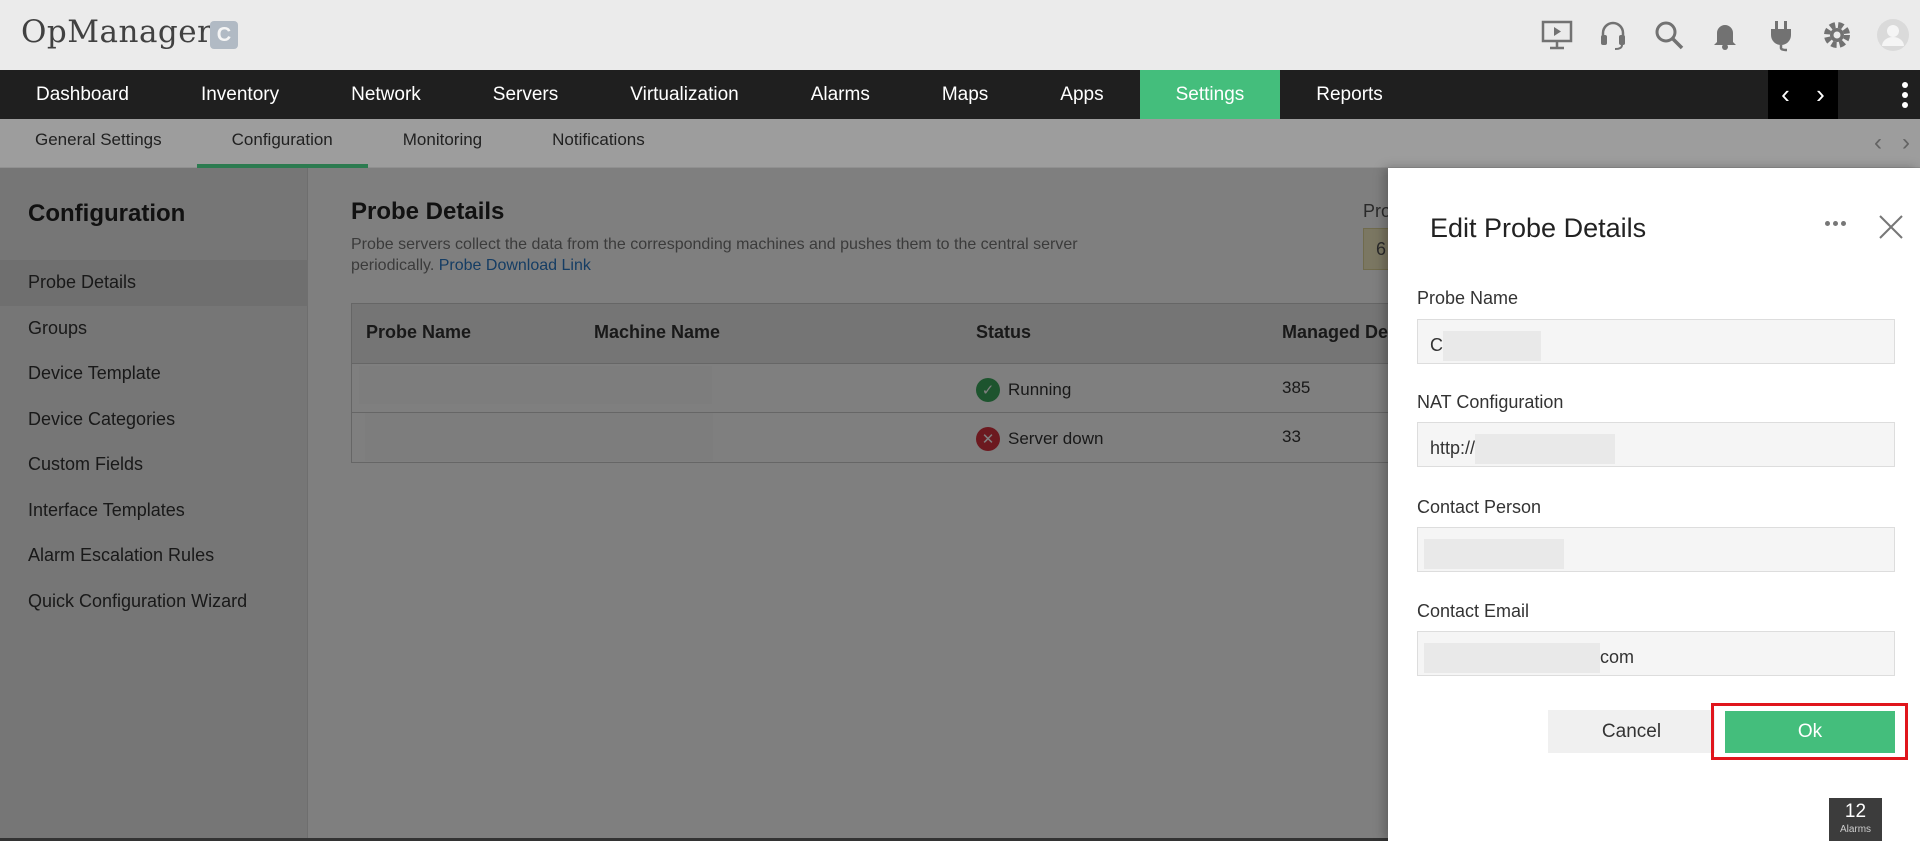  Describe the element at coordinates (1656, 653) in the screenshot. I see `contact-email-field: com` at that location.